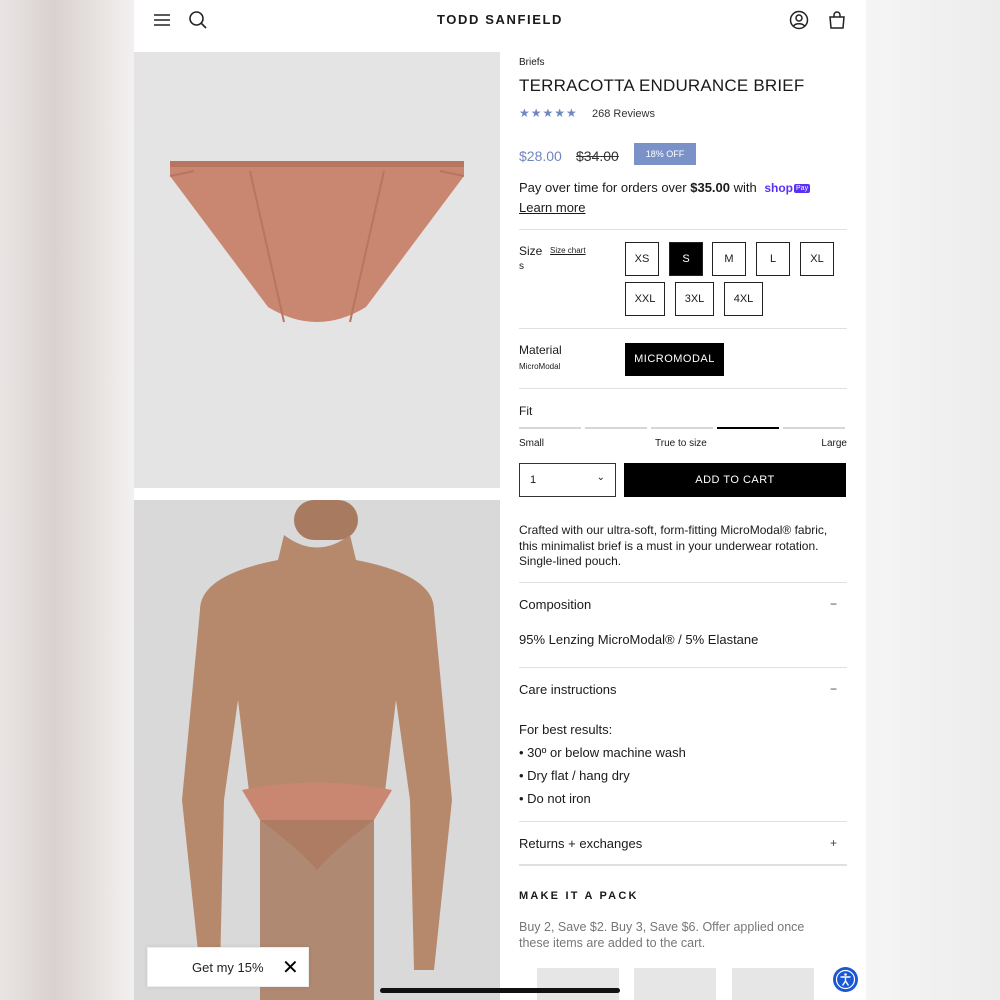  I want to click on care-line: • Dry flat / hang dry, so click(574, 775).